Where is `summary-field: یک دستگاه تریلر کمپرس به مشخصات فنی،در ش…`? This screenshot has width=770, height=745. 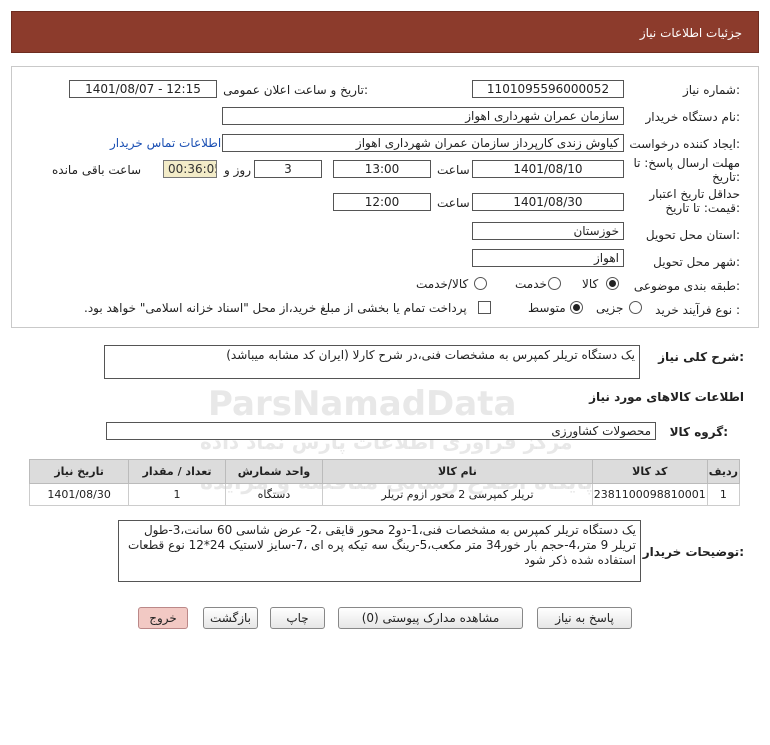 summary-field: یک دستگاه تریلر کمپرس به مشخصات فنی،در ش… is located at coordinates (372, 362).